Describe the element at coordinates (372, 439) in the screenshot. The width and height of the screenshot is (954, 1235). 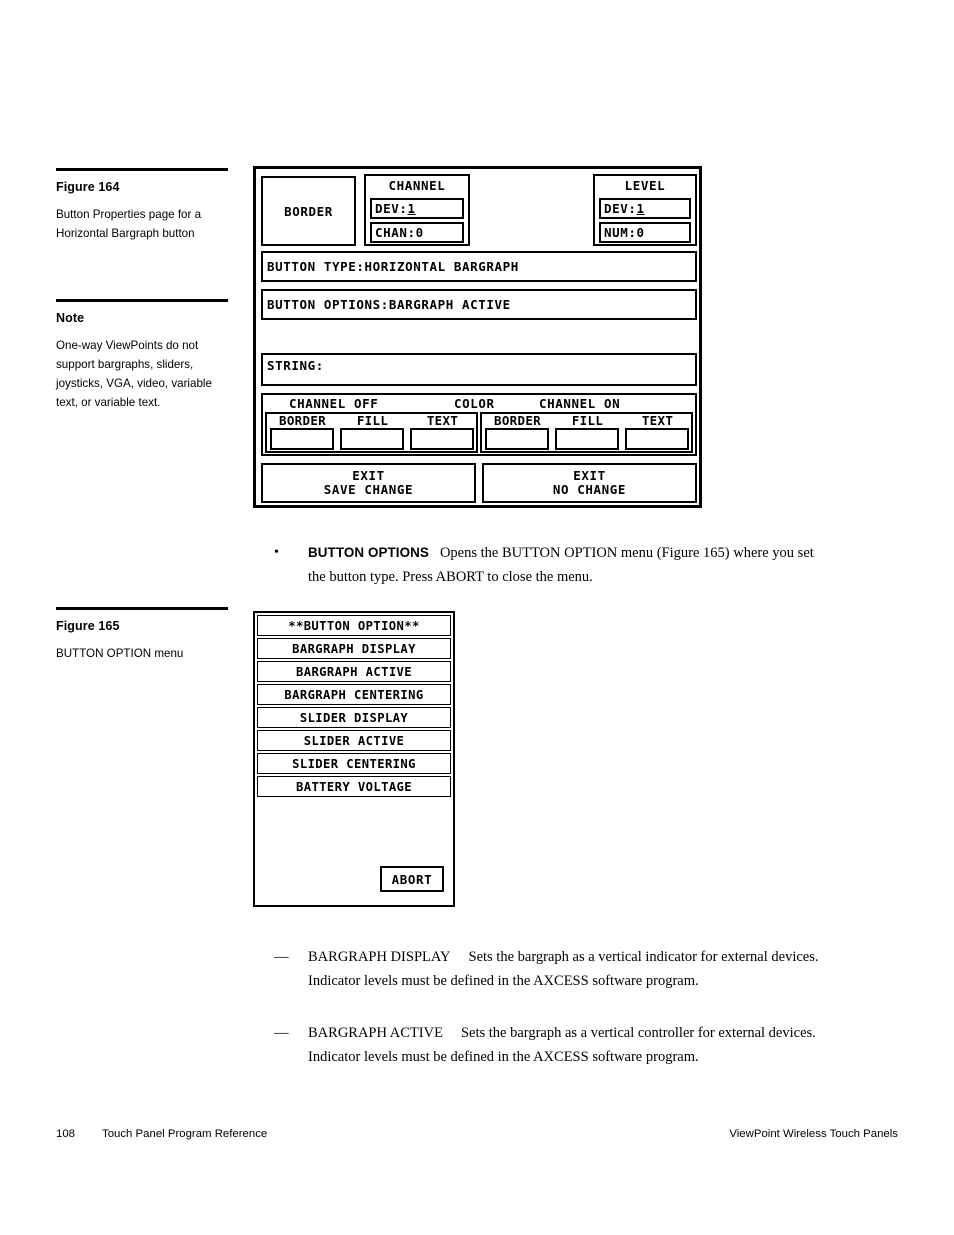
I see `channel-off-fill-swatch` at that location.